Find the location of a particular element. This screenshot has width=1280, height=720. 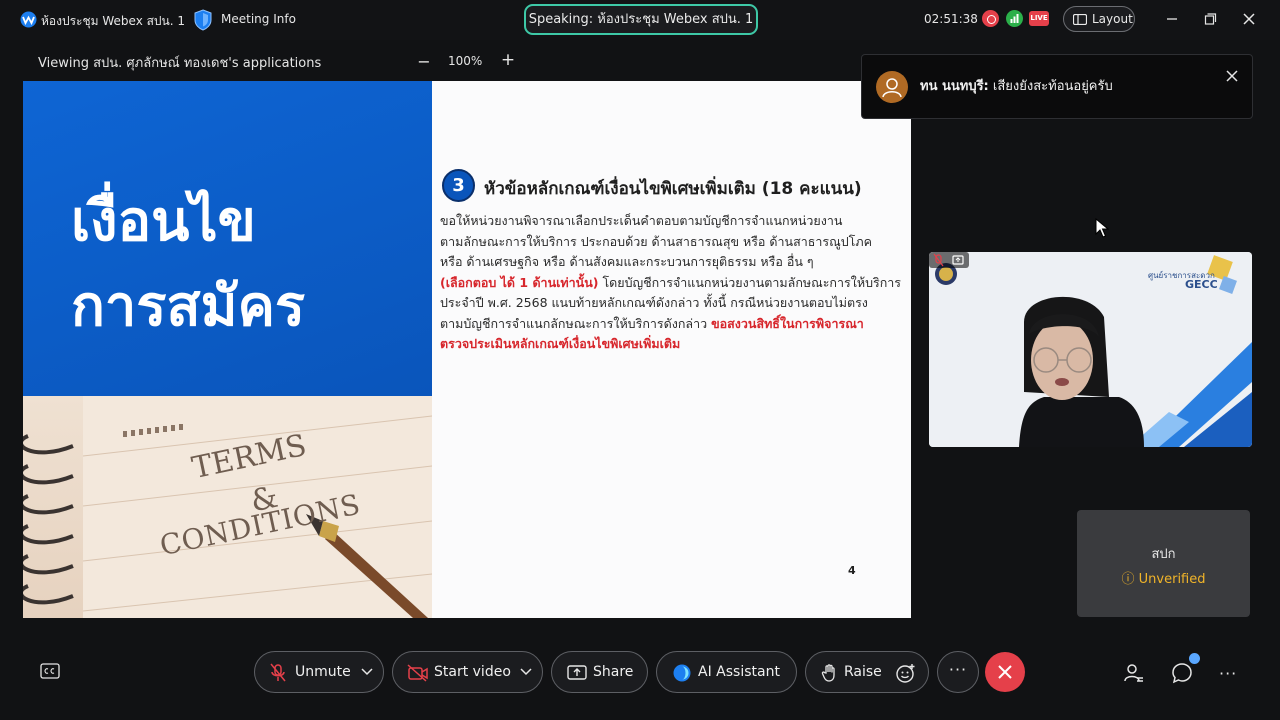

raise-hand-icon is located at coordinates (828, 673).